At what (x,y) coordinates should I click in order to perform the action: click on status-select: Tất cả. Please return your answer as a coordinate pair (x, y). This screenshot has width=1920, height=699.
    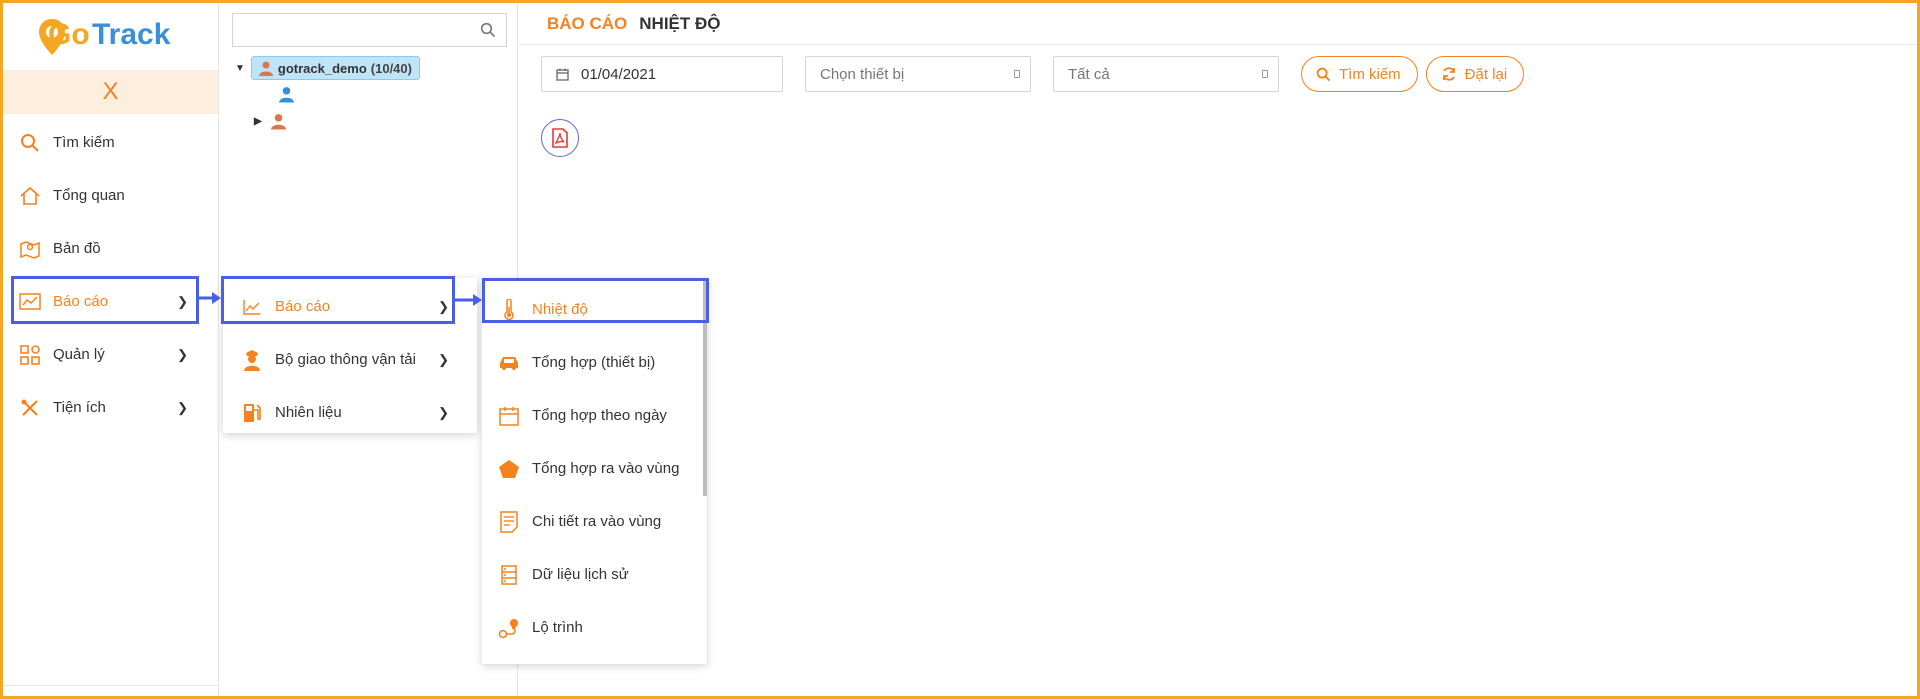
    Looking at the image, I should click on (1166, 74).